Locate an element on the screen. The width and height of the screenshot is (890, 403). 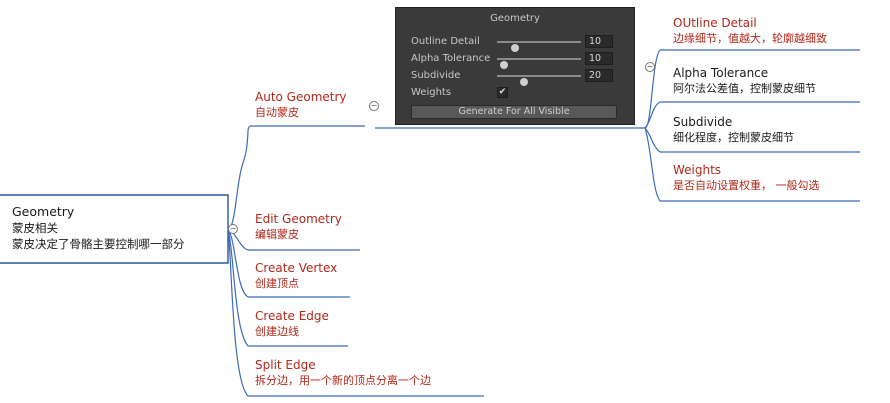
panel-row-outline-detail: Outline Detail 10 is located at coordinates (516, 43).